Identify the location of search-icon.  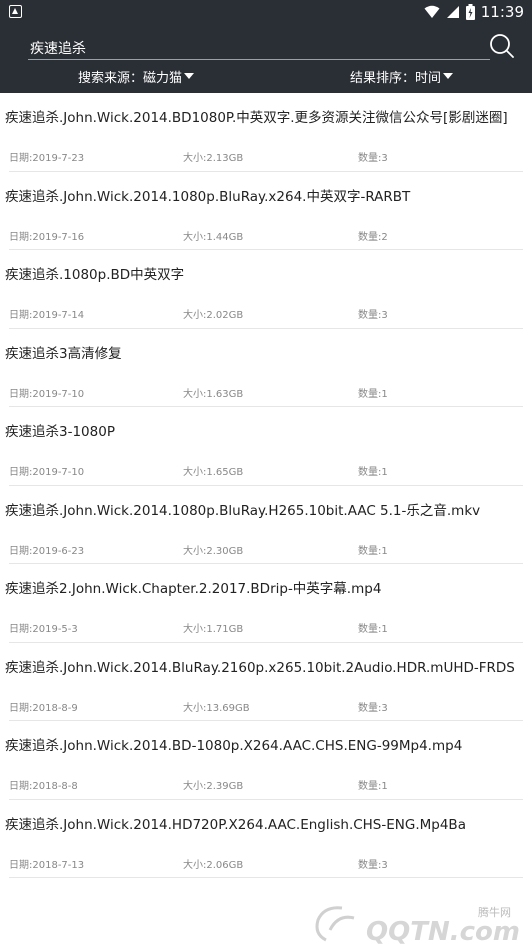
(502, 46).